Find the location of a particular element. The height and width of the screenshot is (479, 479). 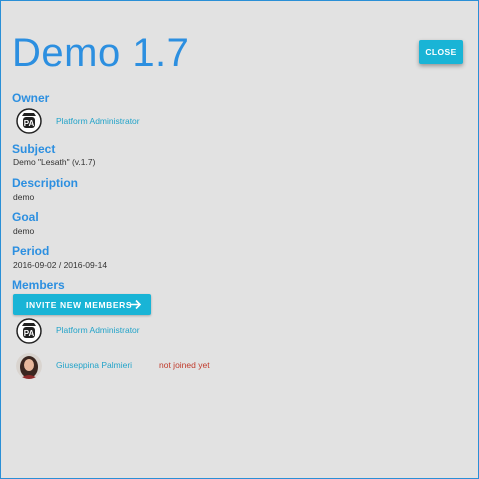

invite-new-members-button: INVITE NEW MEMBERS is located at coordinates (82, 304).